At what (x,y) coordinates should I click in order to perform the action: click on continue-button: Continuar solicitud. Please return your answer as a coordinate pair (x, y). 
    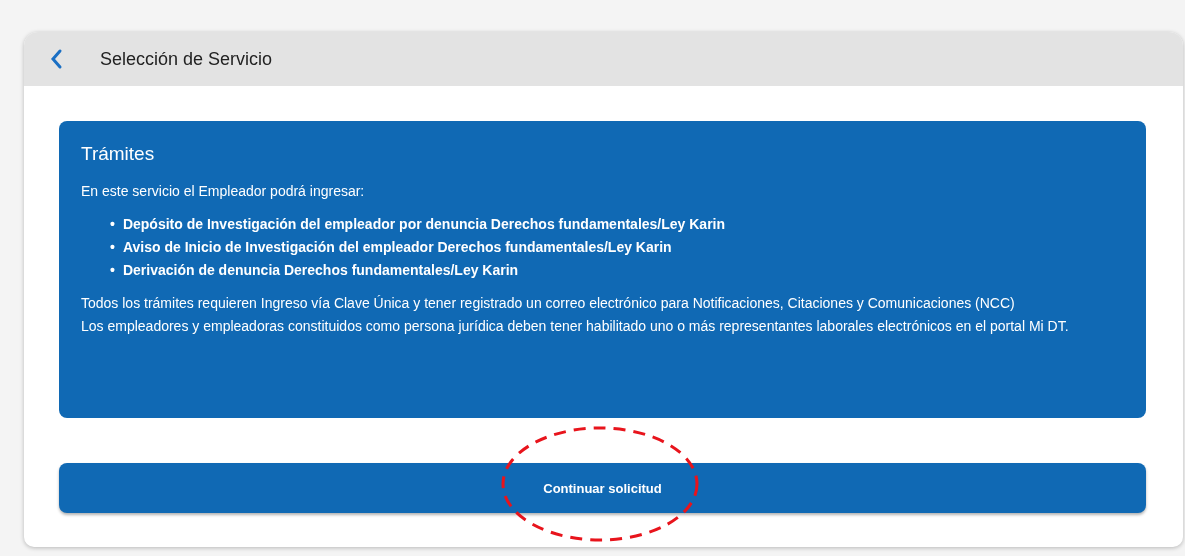
    Looking at the image, I should click on (602, 488).